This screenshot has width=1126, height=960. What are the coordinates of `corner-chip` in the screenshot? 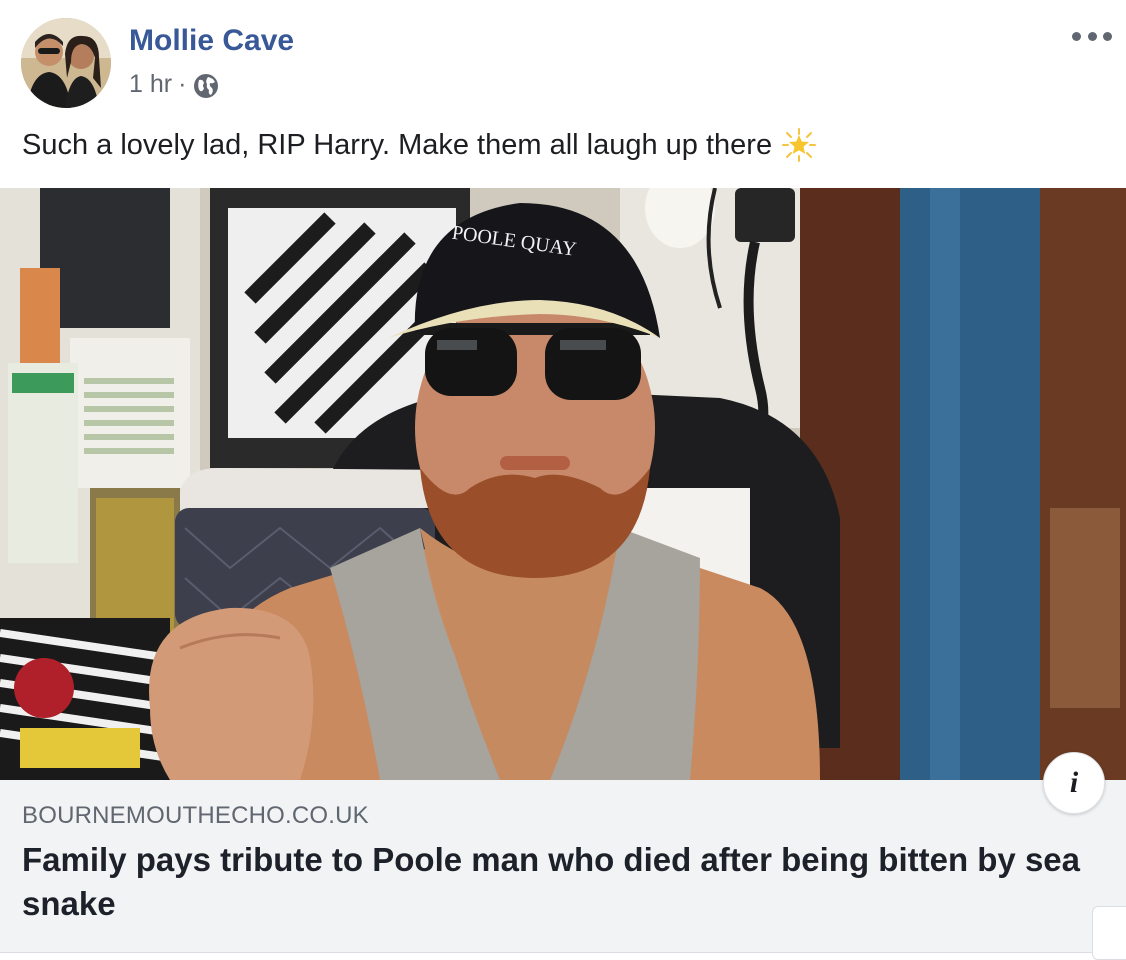 It's located at (1109, 933).